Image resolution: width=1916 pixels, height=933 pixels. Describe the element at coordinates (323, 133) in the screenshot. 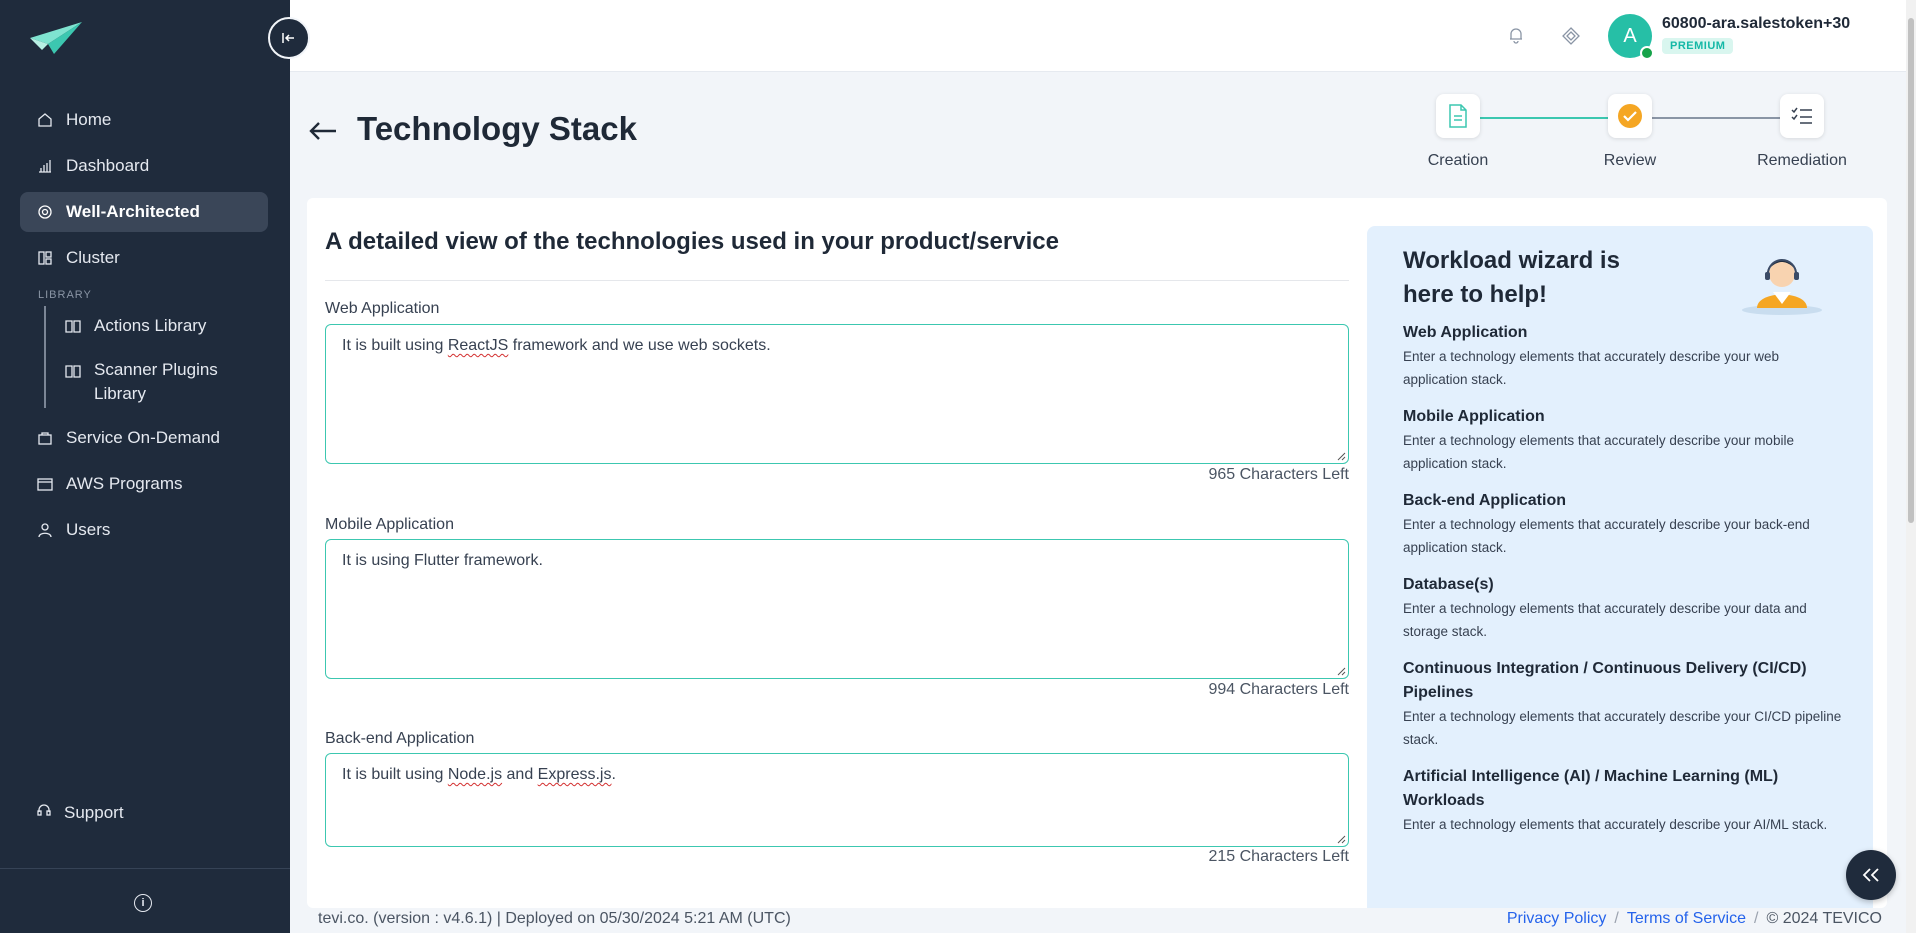

I see `back-button` at that location.